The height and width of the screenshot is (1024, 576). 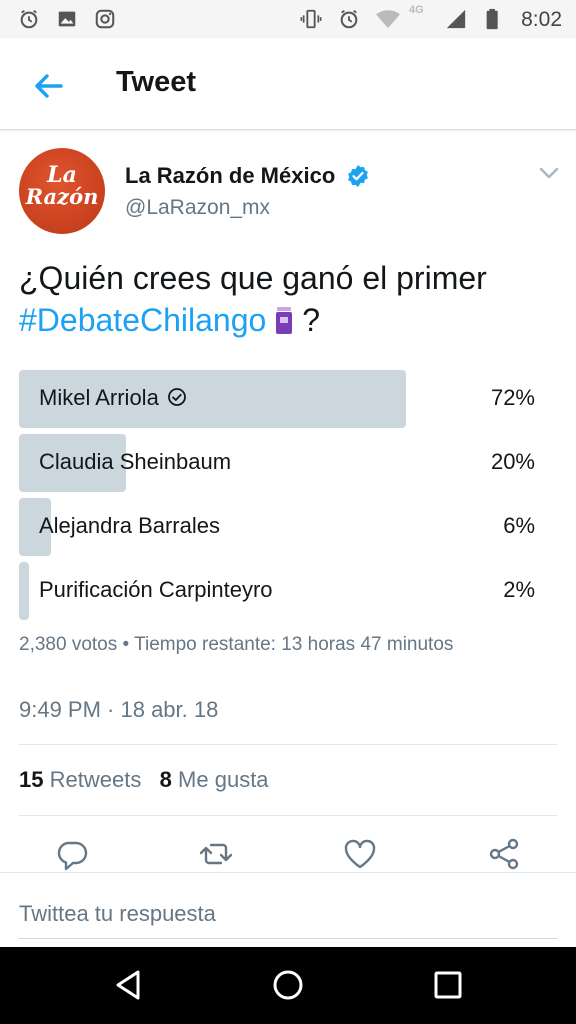 I want to click on avatar: La Razón, so click(x=62, y=191).